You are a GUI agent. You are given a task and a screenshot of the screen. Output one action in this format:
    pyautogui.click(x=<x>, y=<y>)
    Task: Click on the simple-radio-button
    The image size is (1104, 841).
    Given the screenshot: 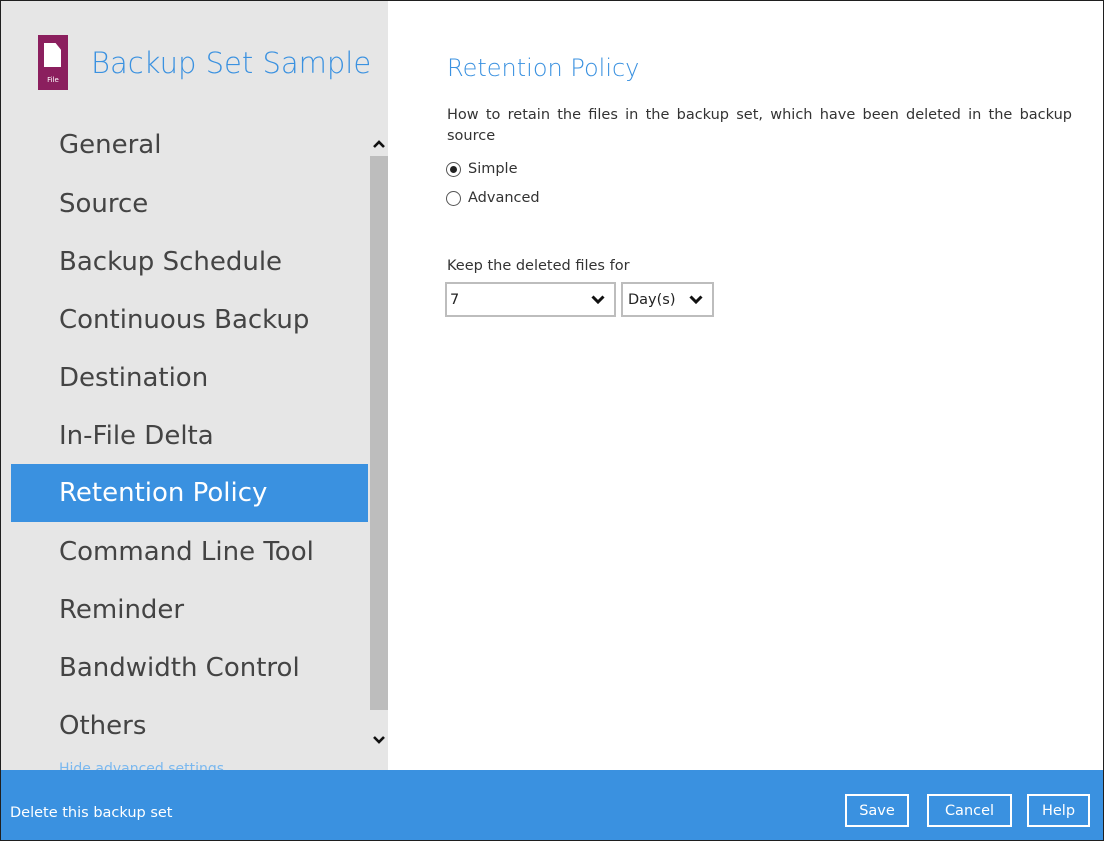 What is the action you would take?
    pyautogui.click(x=453, y=169)
    